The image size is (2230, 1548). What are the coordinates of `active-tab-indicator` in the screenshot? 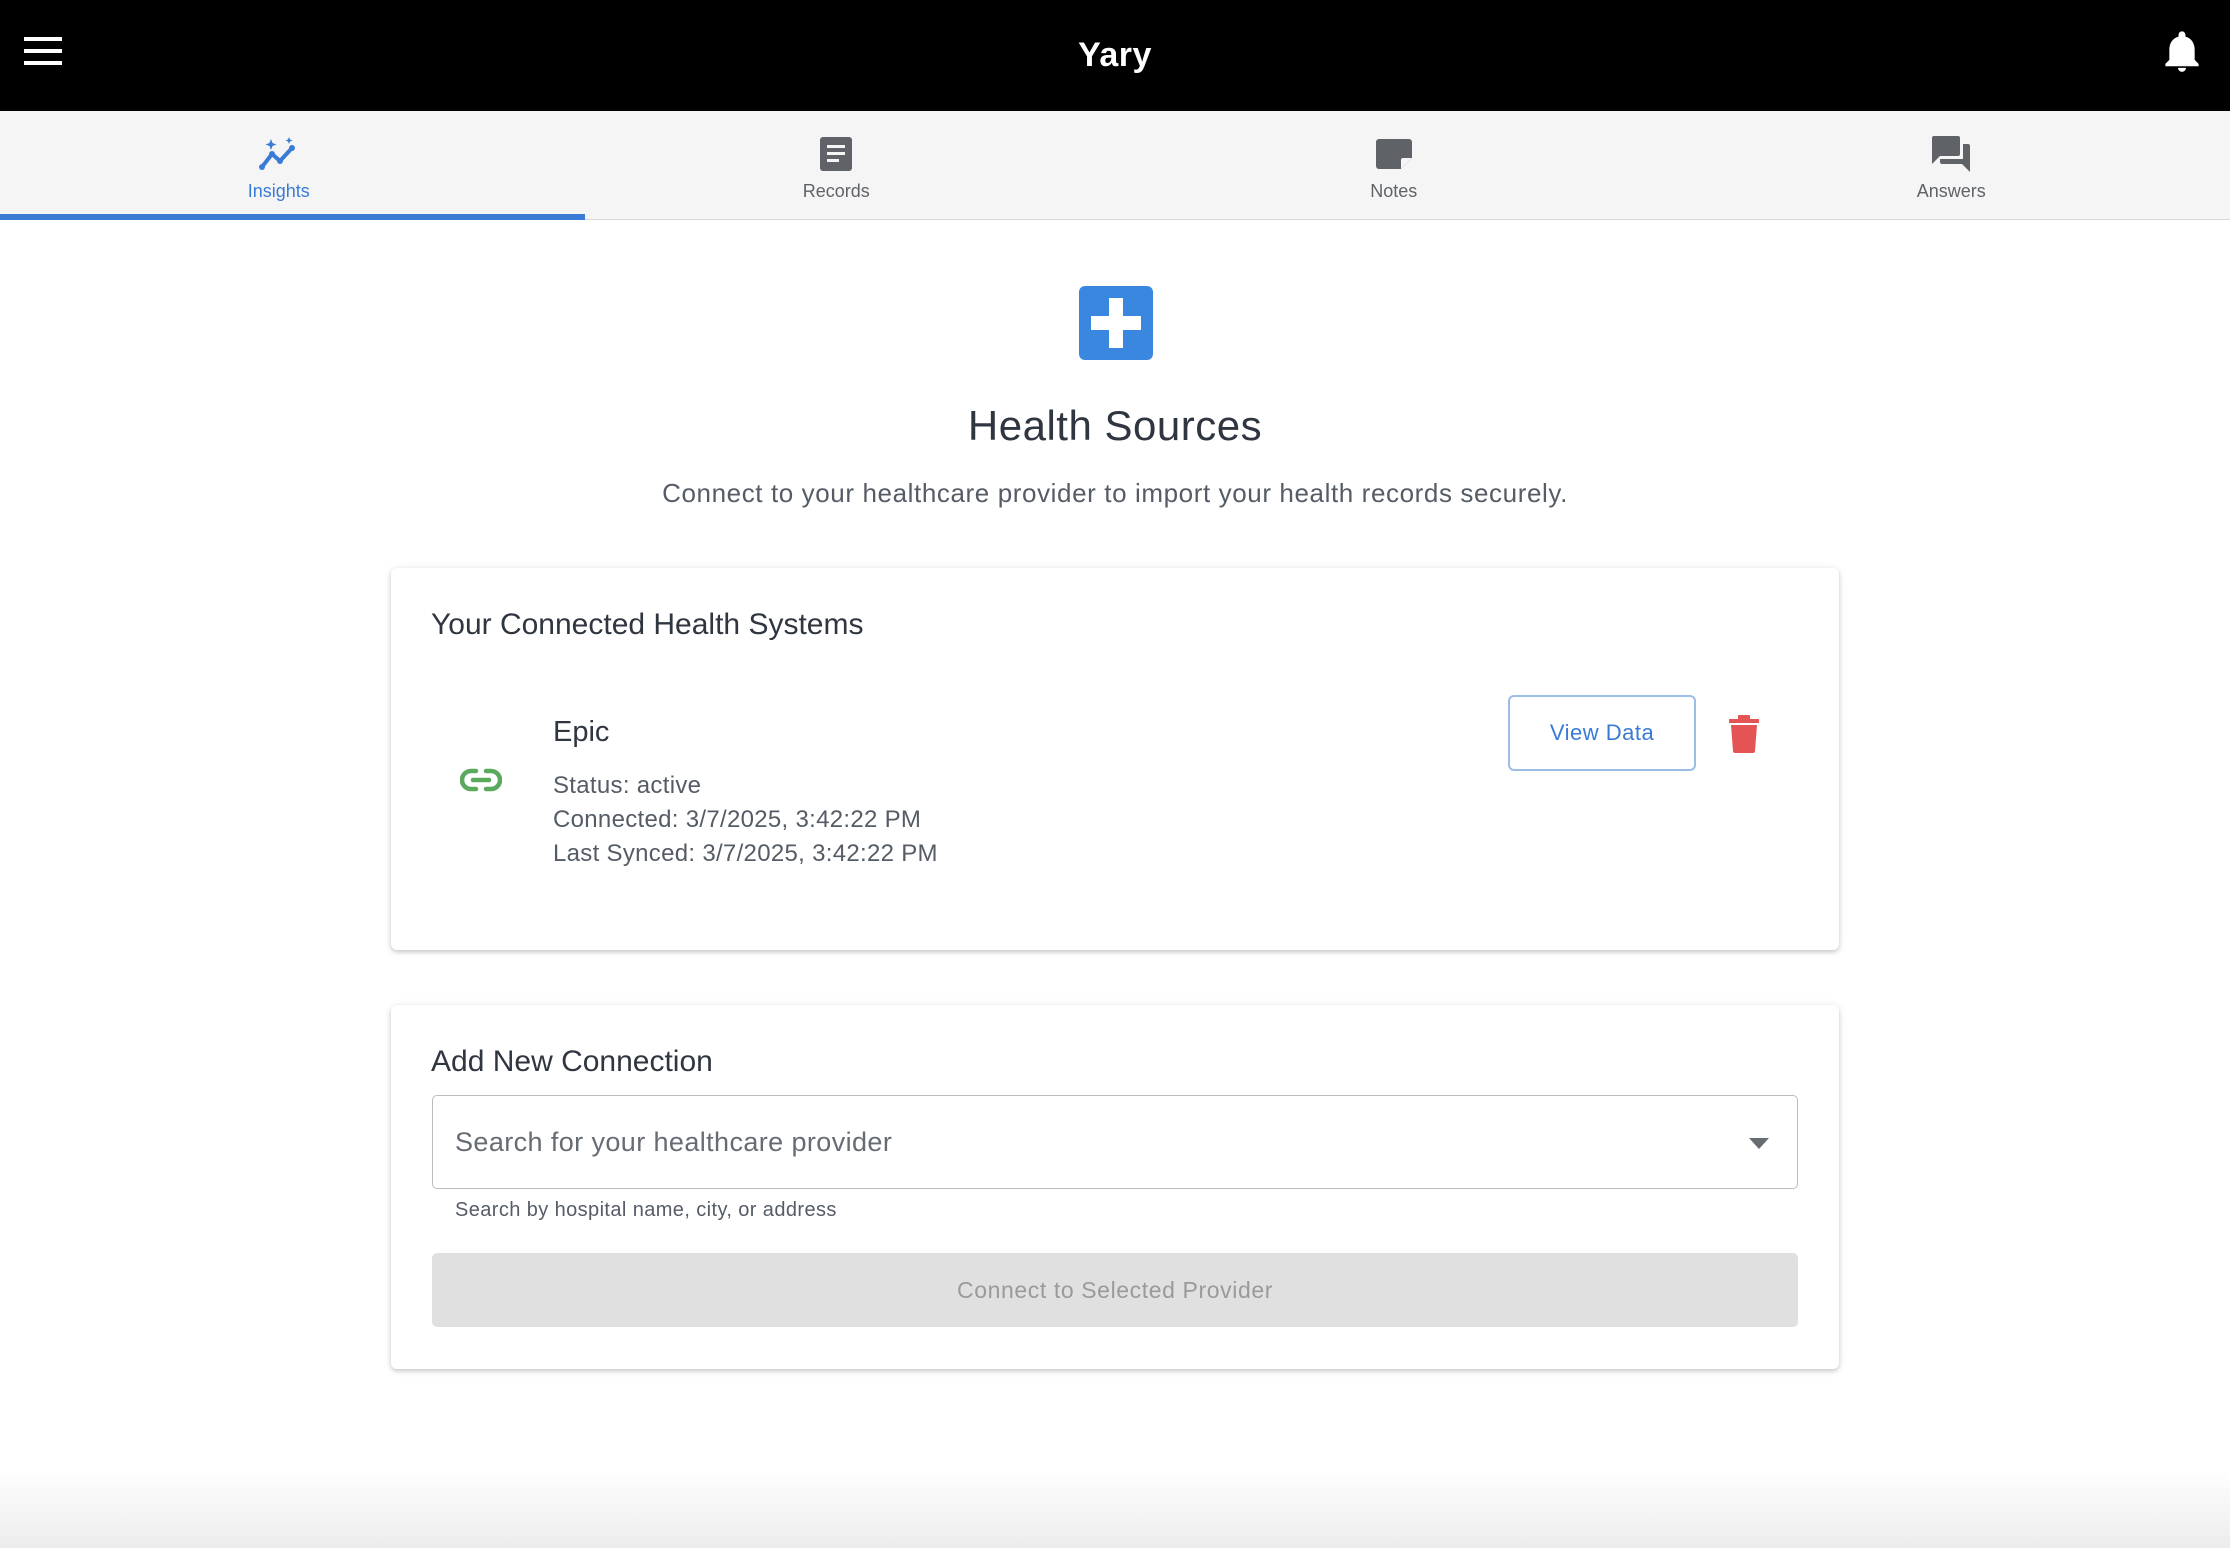 It's located at (292, 217).